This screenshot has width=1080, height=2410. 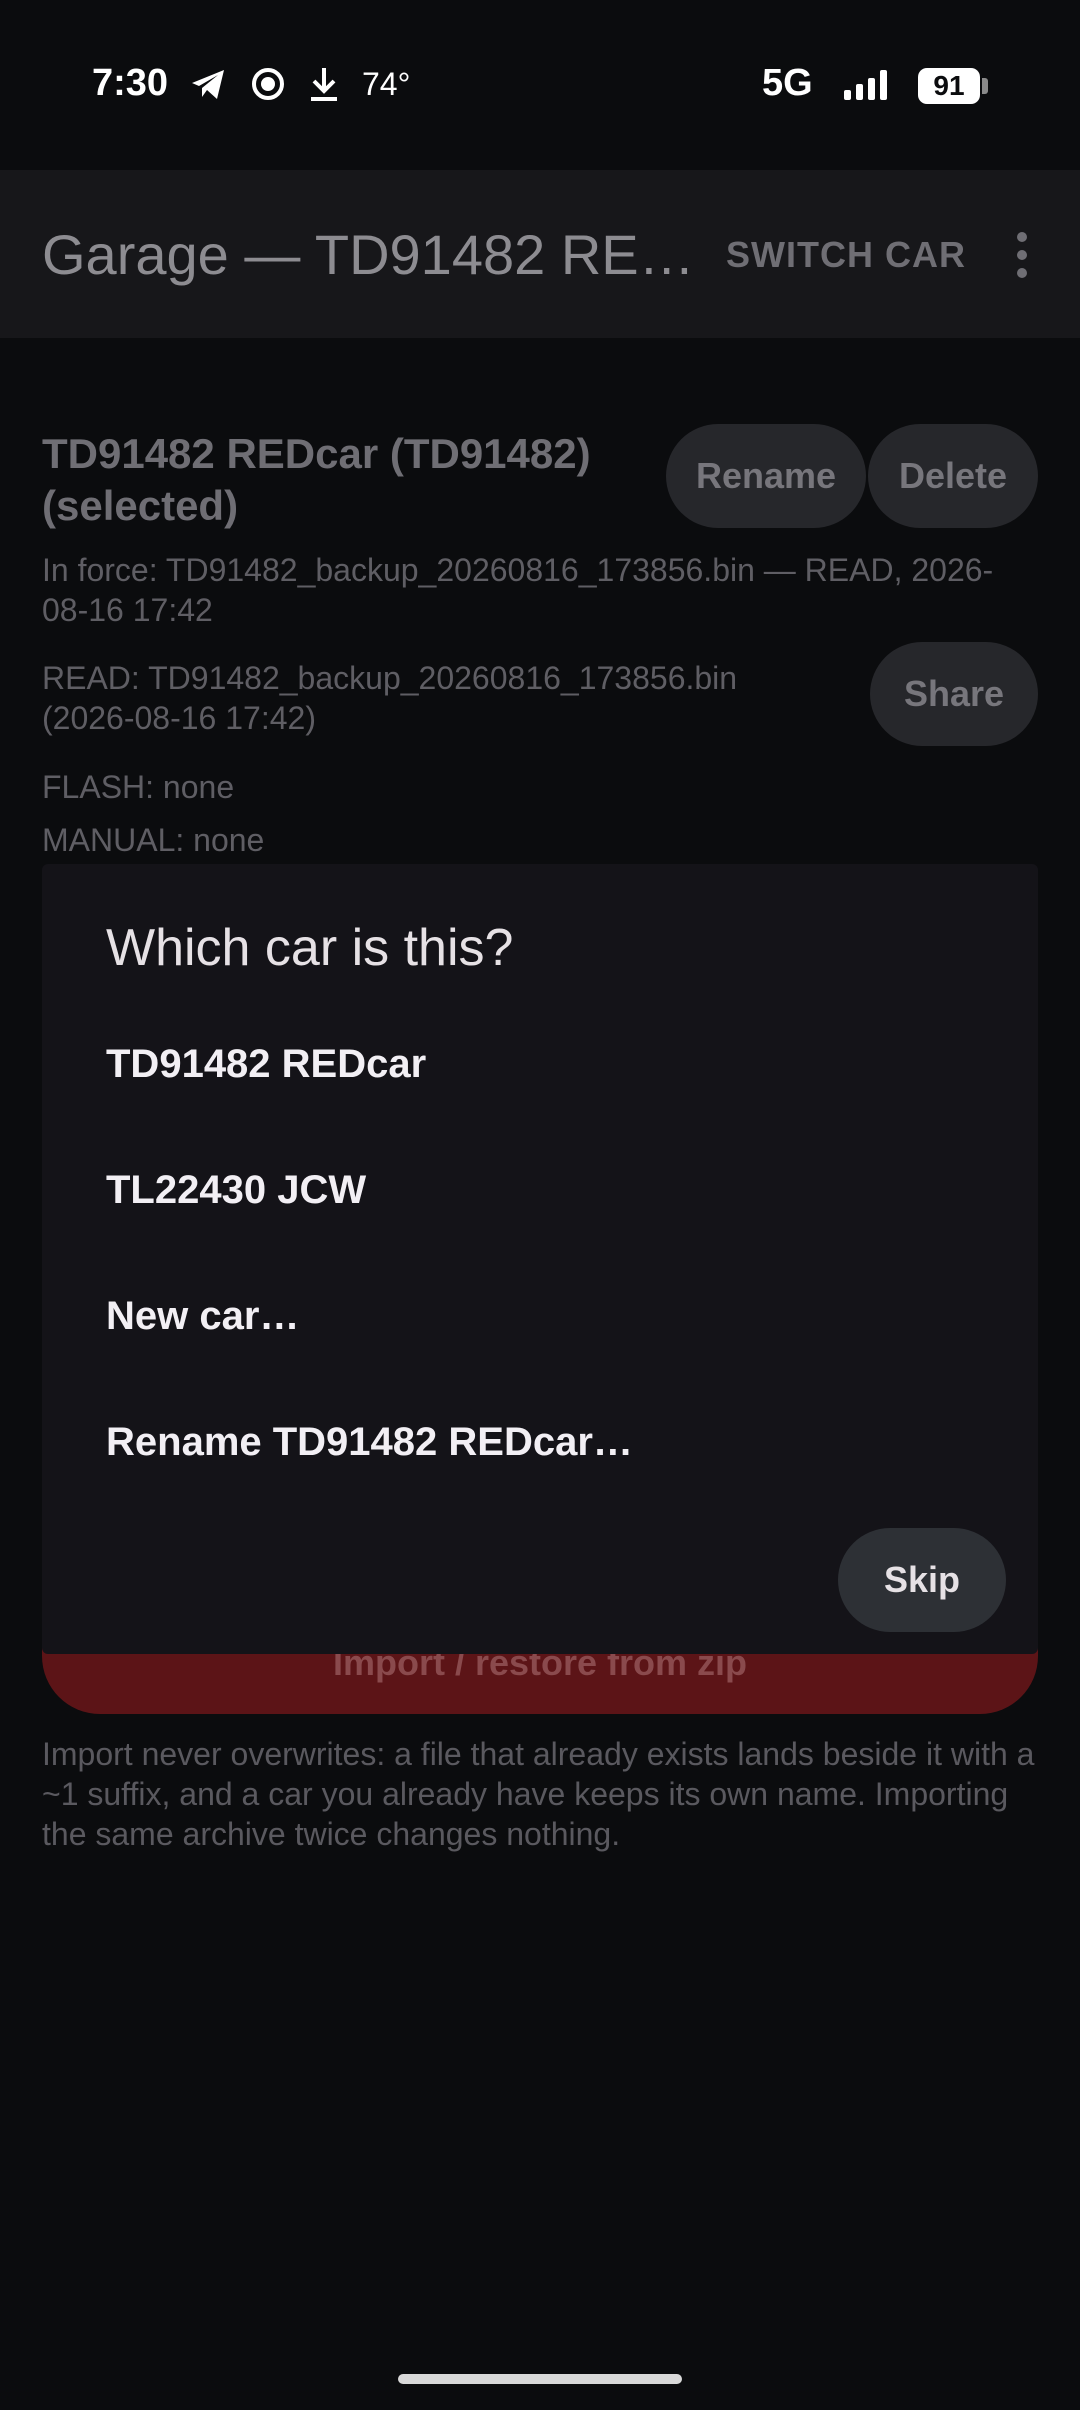 What do you see at coordinates (1022, 257) in the screenshot?
I see `more-vert-icon` at bounding box center [1022, 257].